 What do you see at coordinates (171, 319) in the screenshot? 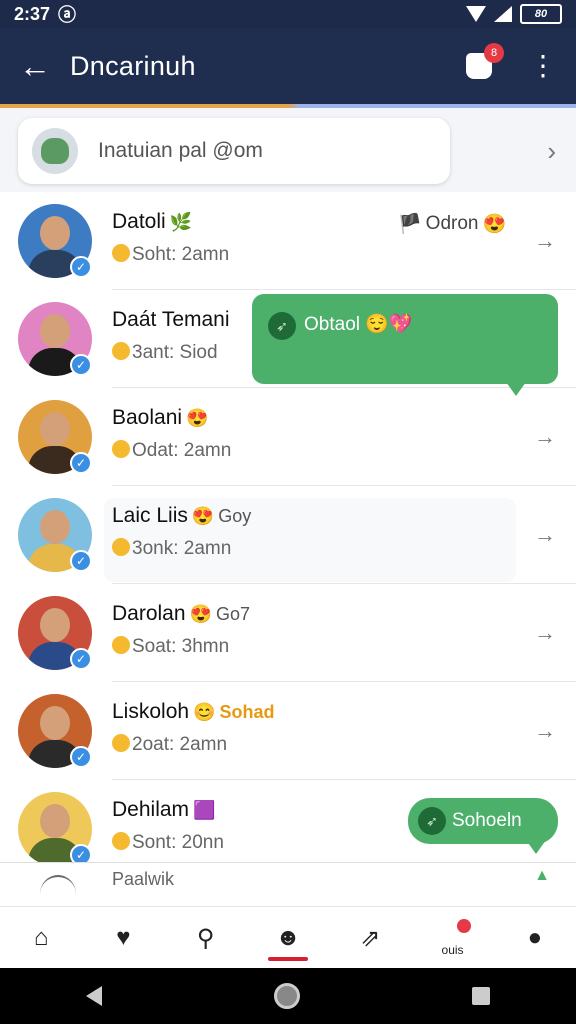
I see `contact-name: Daát Temani` at bounding box center [171, 319].